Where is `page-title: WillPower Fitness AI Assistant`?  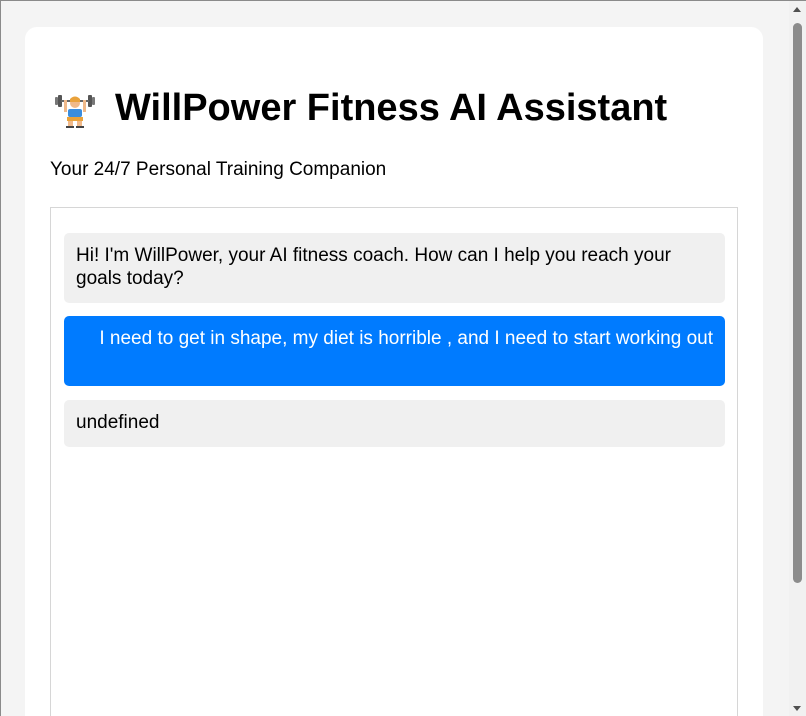
page-title: WillPower Fitness AI Assistant is located at coordinates (391, 107).